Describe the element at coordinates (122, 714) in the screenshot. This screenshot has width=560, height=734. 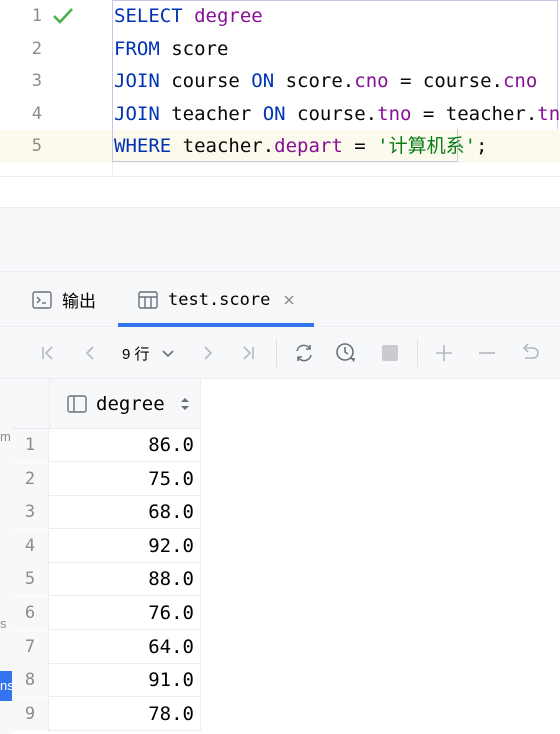
I see `degree-cell: 78.0` at that location.